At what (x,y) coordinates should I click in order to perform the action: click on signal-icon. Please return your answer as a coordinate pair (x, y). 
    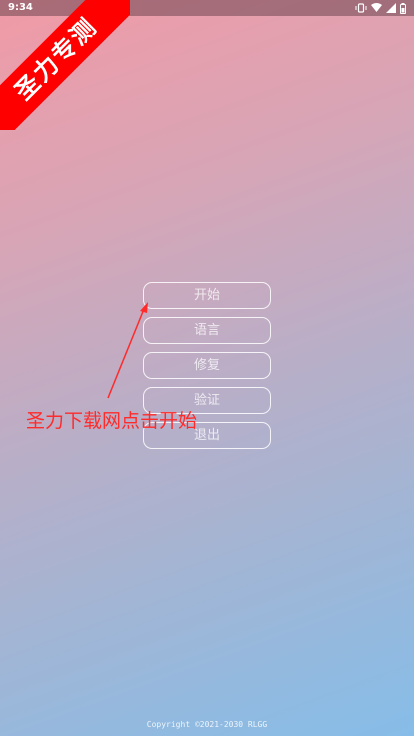
    Looking at the image, I should click on (391, 8).